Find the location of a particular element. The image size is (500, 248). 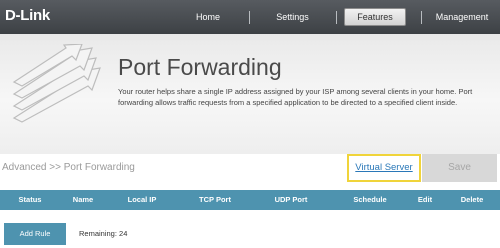

nav-settings: Settings is located at coordinates (292, 17).